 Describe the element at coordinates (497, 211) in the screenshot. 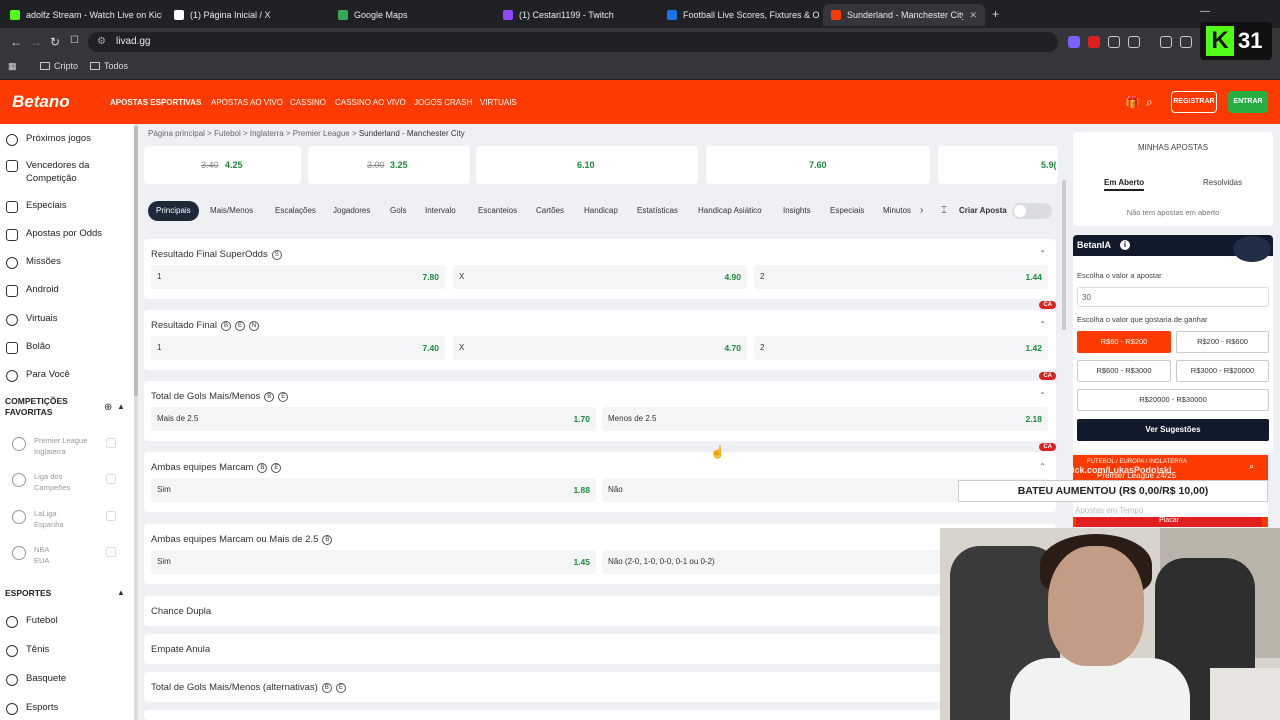

I see `tab-escanteios: Escanteios` at that location.